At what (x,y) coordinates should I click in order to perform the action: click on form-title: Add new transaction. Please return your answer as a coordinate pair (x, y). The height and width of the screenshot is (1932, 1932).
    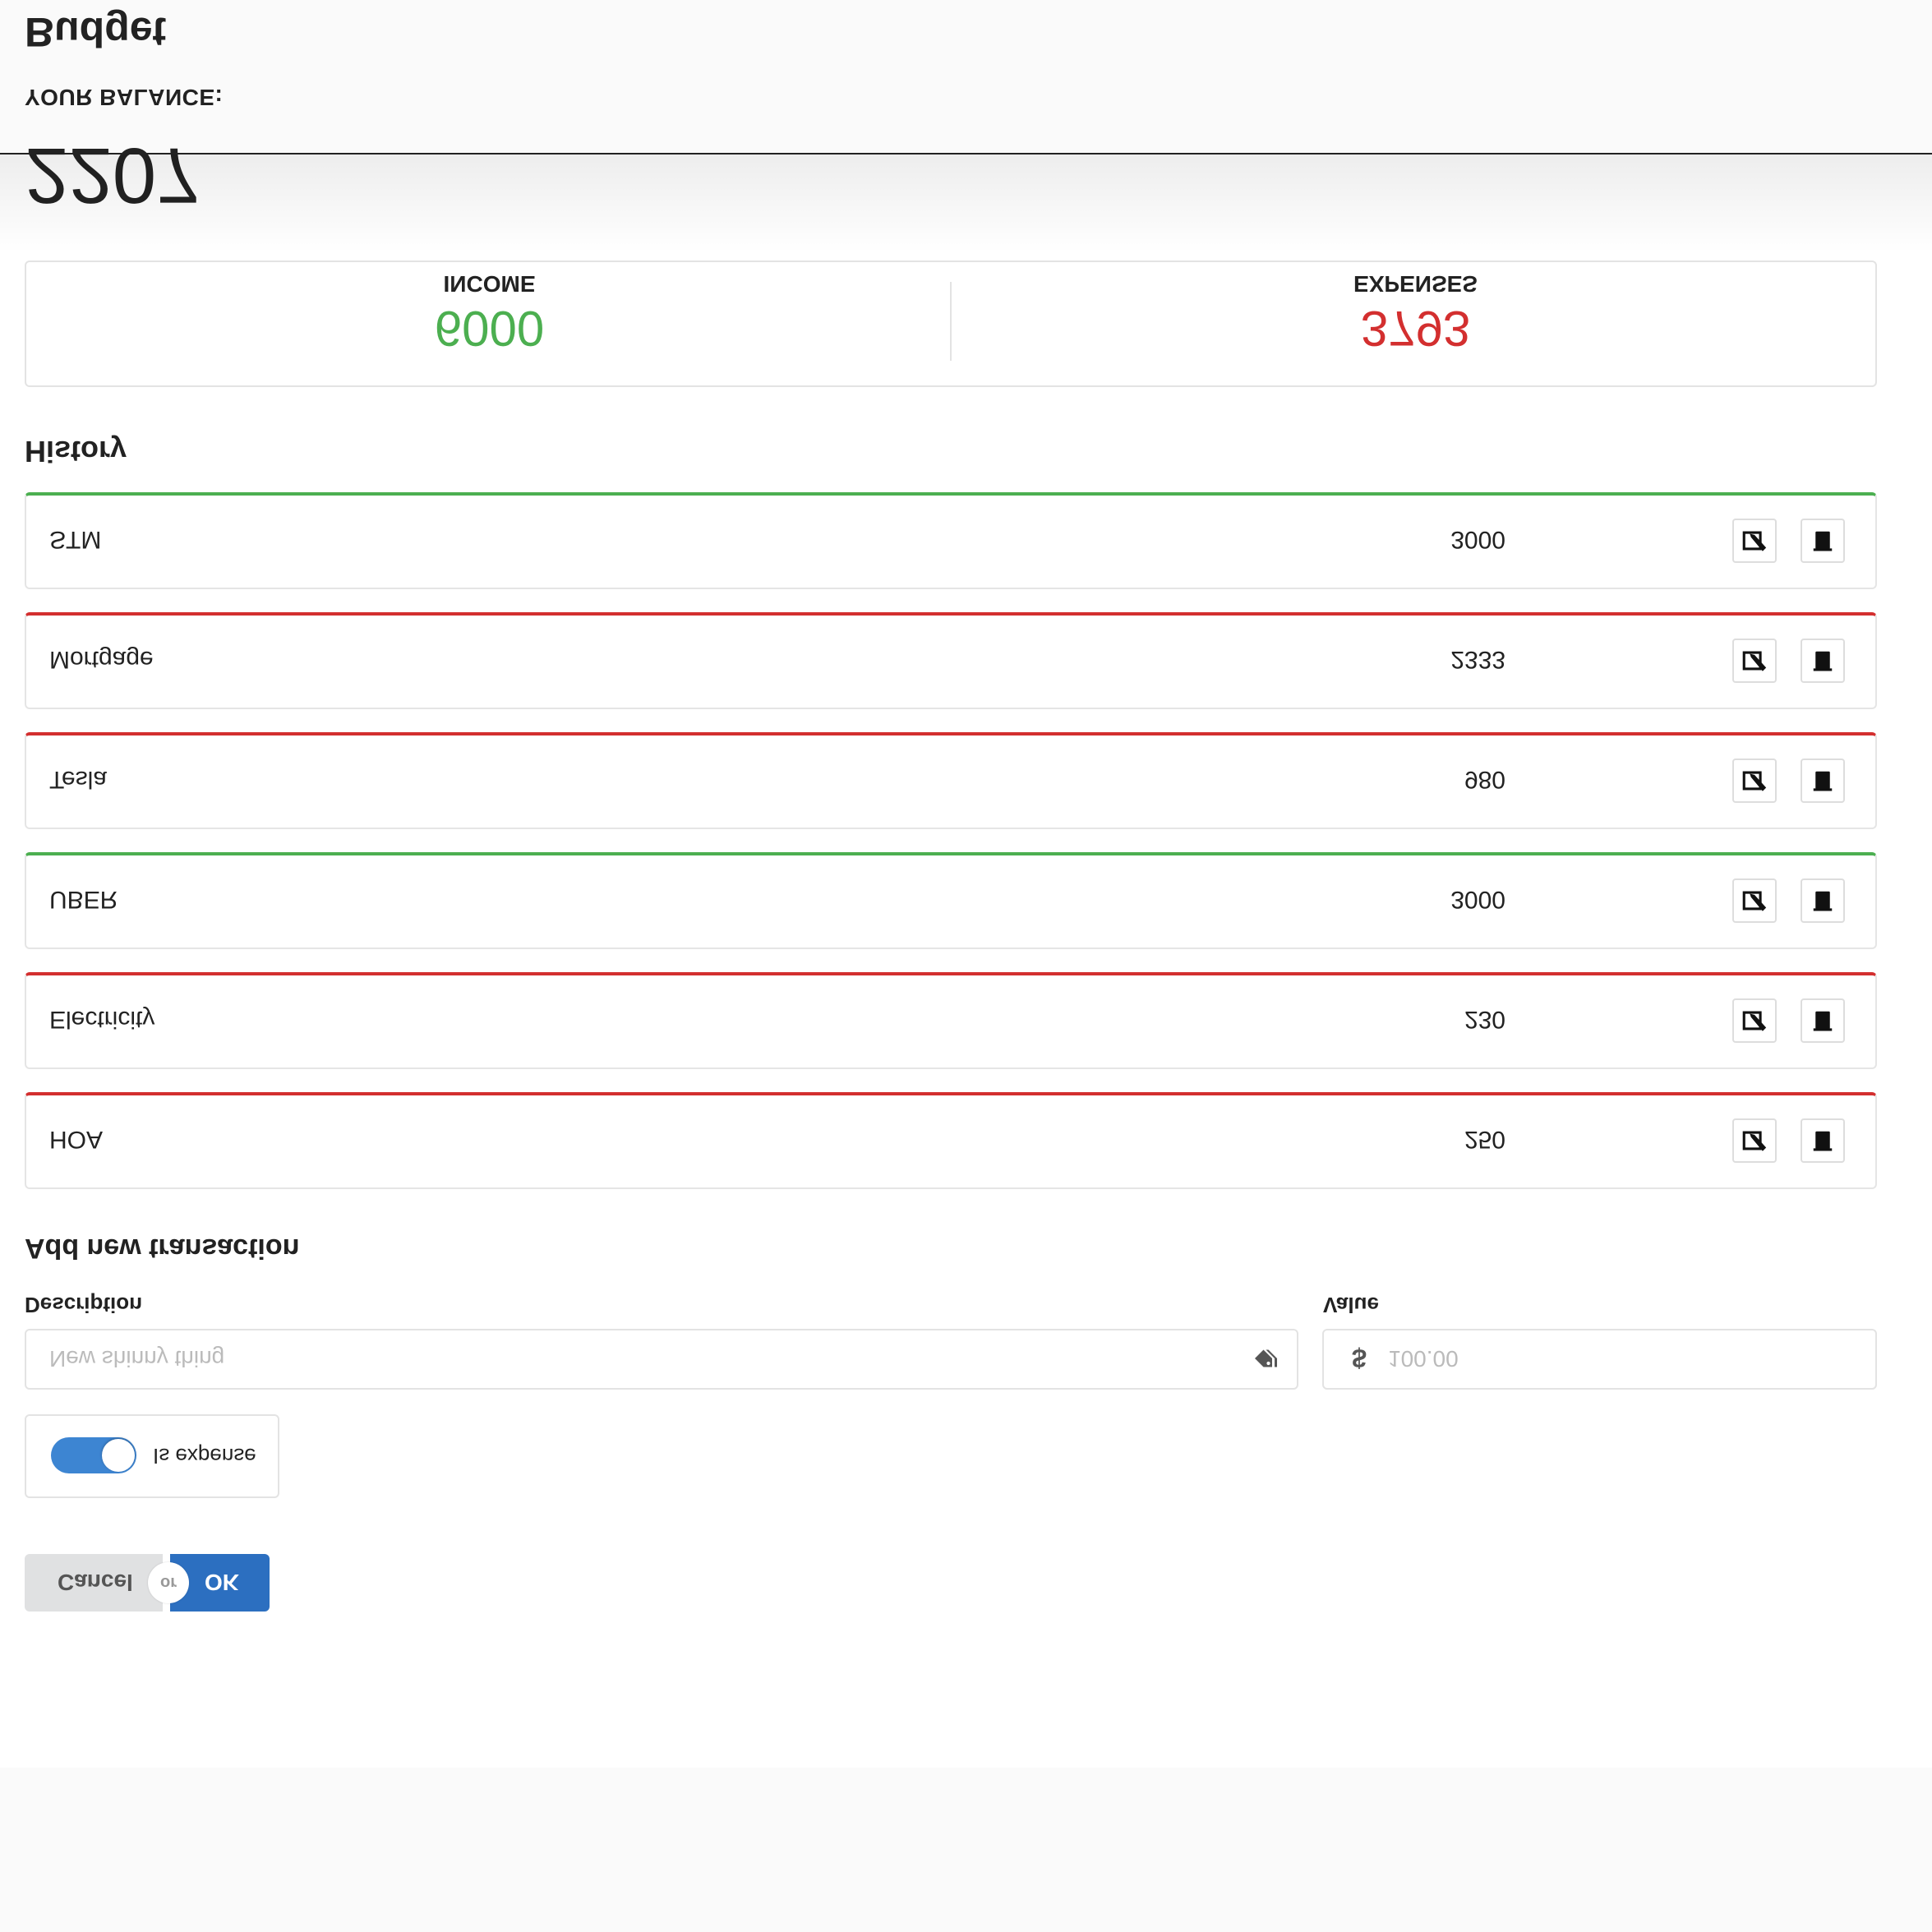
    Looking at the image, I should click on (162, 1248).